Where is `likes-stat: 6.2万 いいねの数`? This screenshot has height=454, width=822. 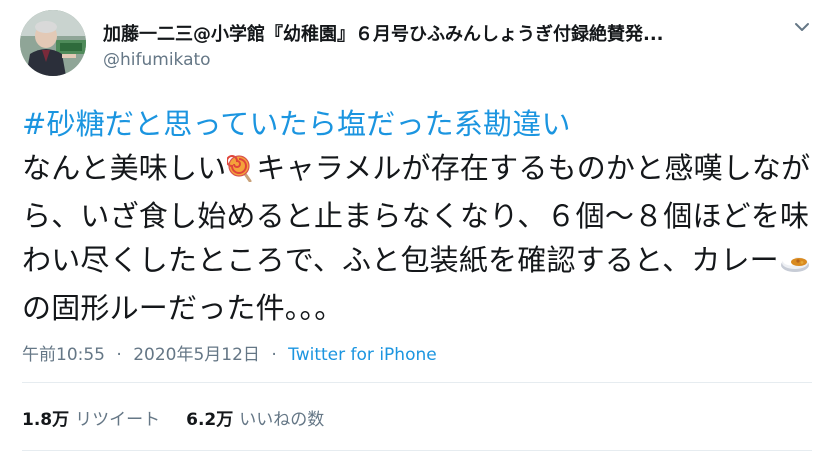 likes-stat: 6.2万 いいねの数 is located at coordinates (255, 420).